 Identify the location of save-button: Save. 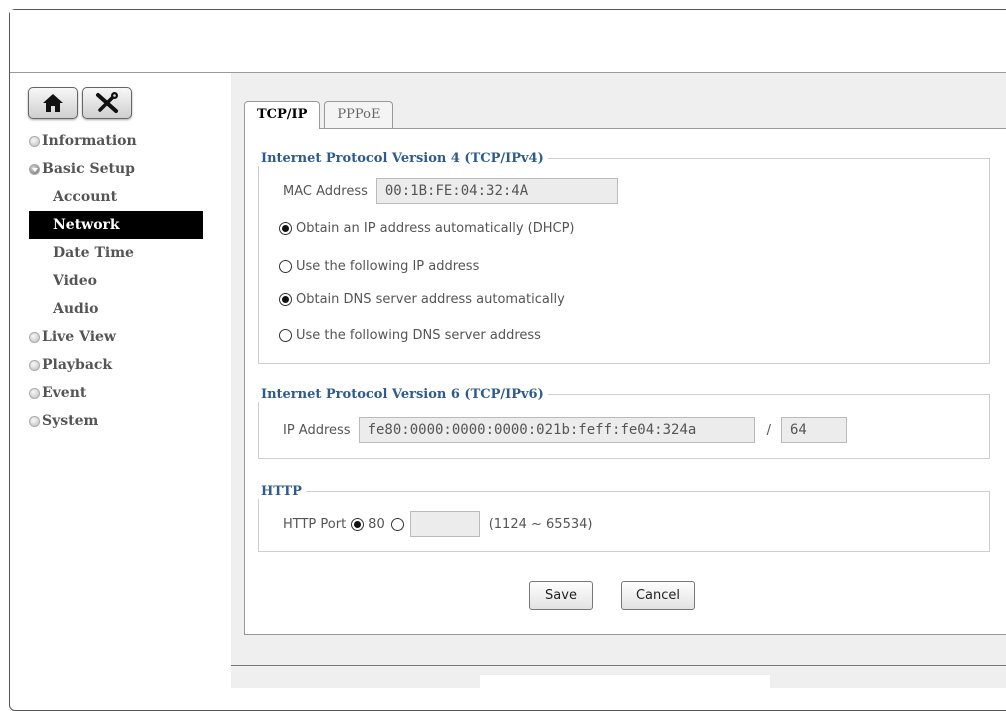
(561, 595).